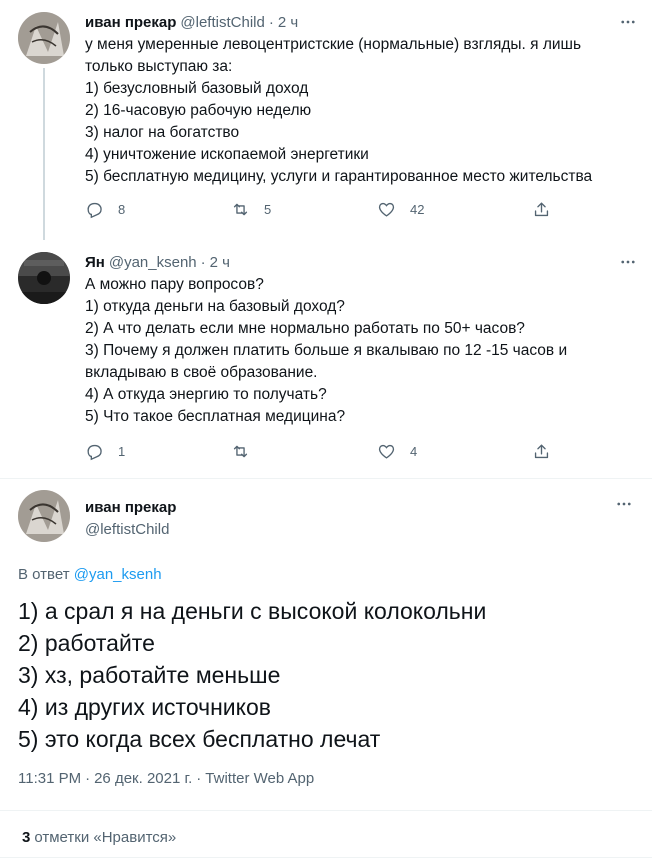  Describe the element at coordinates (397, 451) in the screenshot. I see `like-button: 4` at that location.